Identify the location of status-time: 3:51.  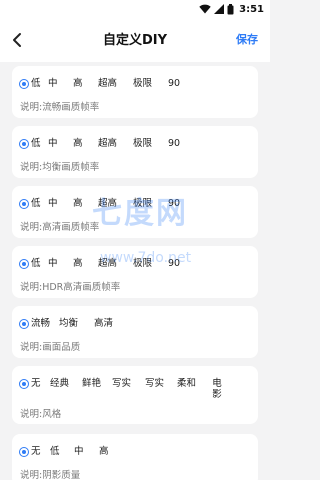
(251, 9).